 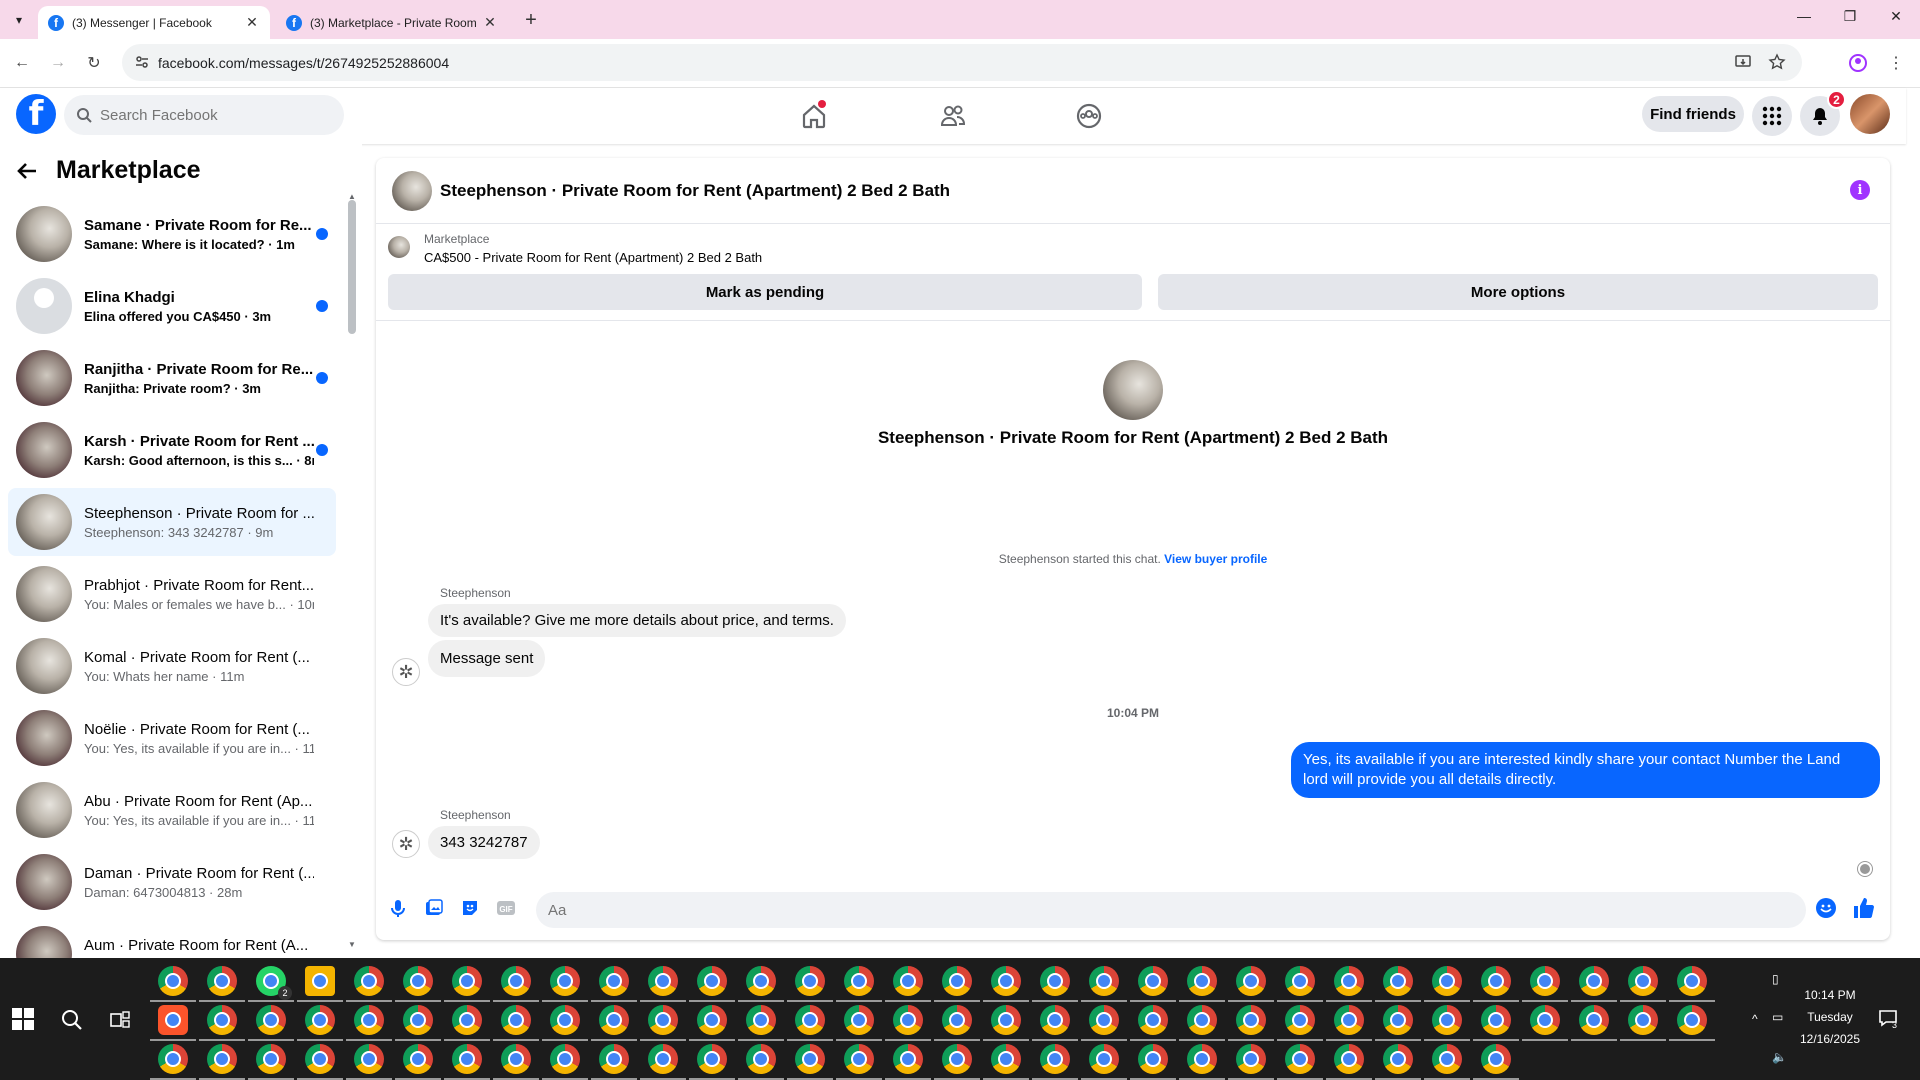 I want to click on menu-grid-button, so click(x=1772, y=116).